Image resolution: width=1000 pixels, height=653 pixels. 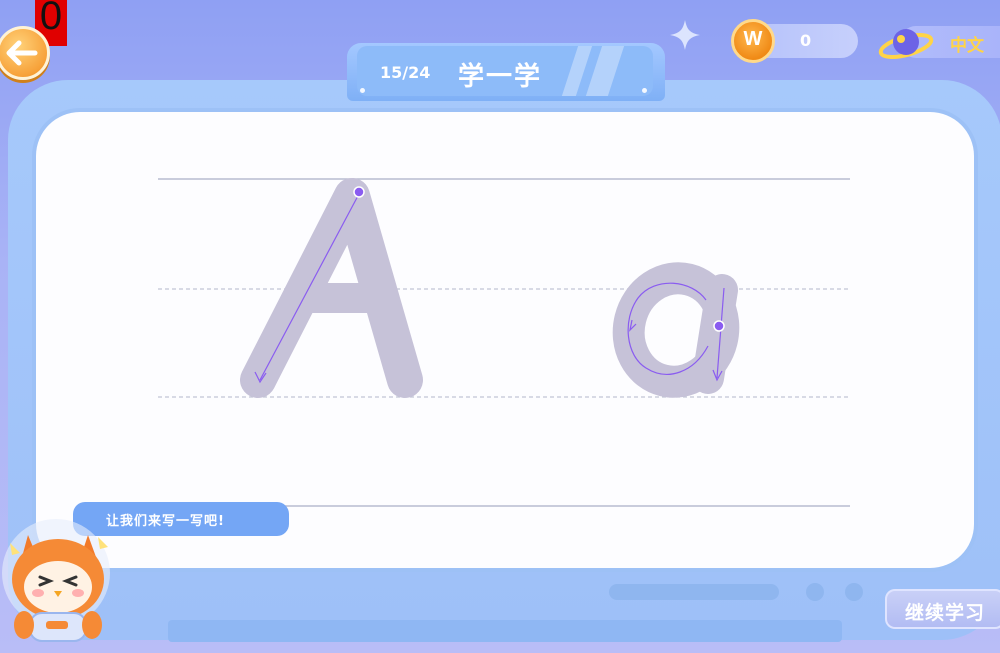 What do you see at coordinates (676, 330) in the screenshot?
I see `lowercase-letter` at bounding box center [676, 330].